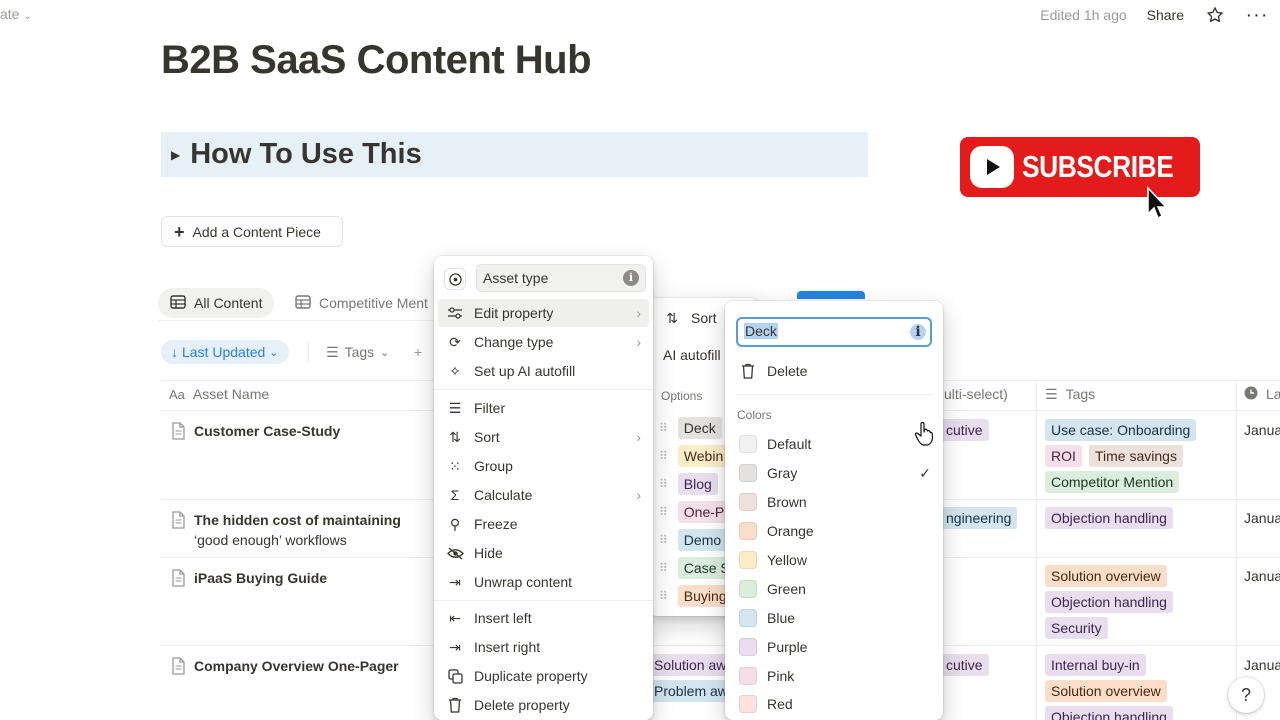 Image resolution: width=1280 pixels, height=720 pixels. I want to click on text-property-icon: Aa, so click(177, 394).